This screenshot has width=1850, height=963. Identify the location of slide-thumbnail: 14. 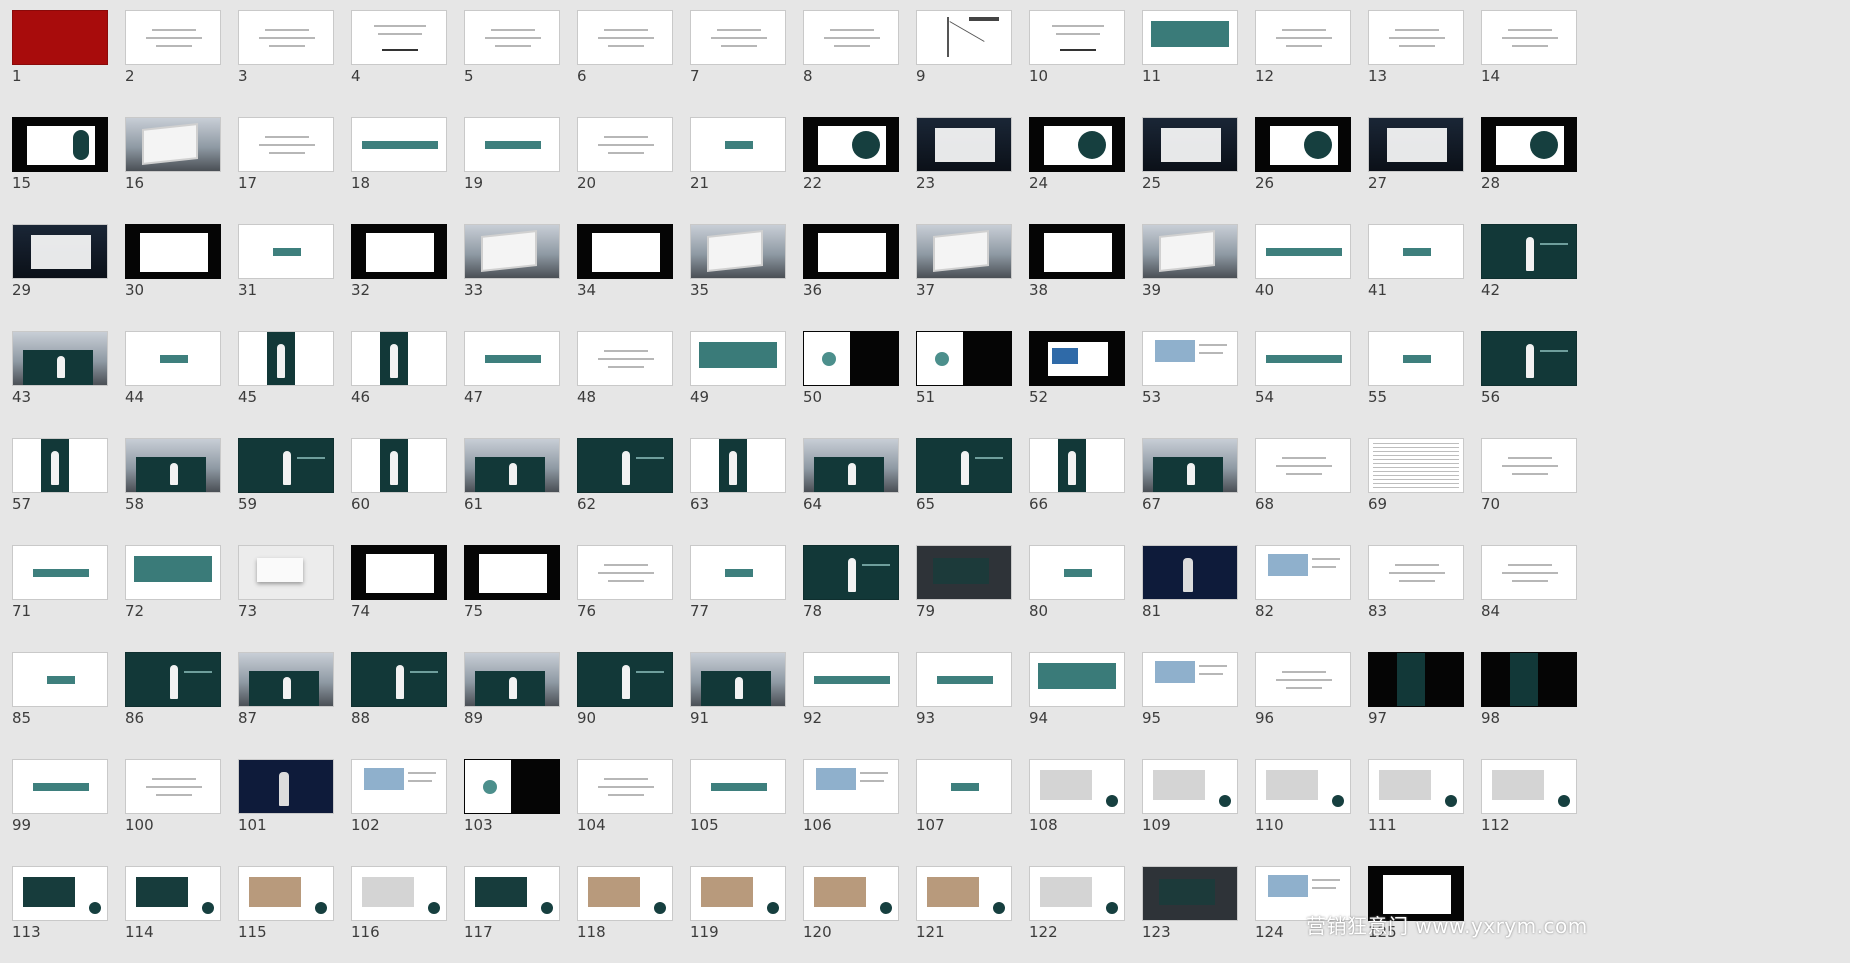
(1535, 53).